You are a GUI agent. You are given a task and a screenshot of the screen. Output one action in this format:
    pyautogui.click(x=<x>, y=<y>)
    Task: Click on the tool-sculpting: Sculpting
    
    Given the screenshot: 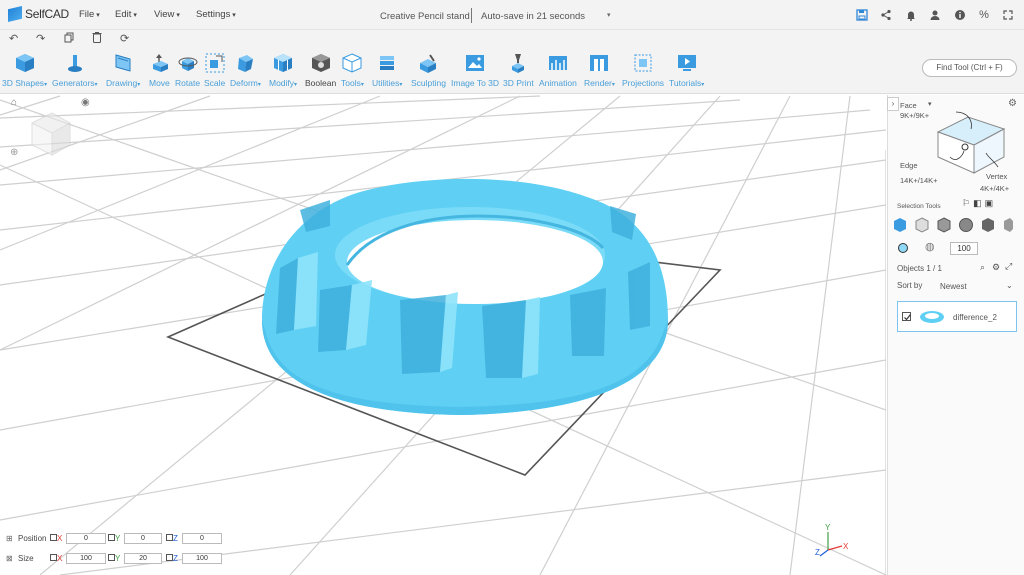 What is the action you would take?
    pyautogui.click(x=428, y=70)
    